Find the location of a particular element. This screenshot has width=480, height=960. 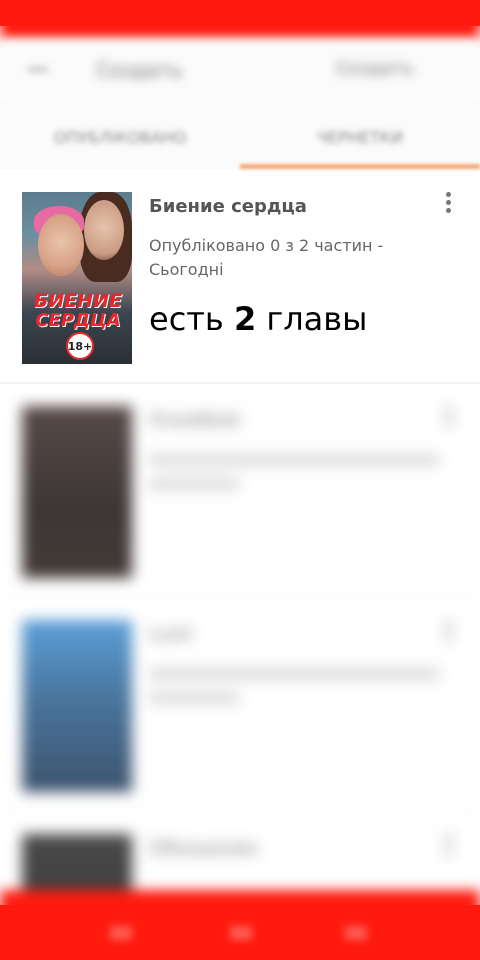

header-action-button: Создать is located at coordinates (401, 69).